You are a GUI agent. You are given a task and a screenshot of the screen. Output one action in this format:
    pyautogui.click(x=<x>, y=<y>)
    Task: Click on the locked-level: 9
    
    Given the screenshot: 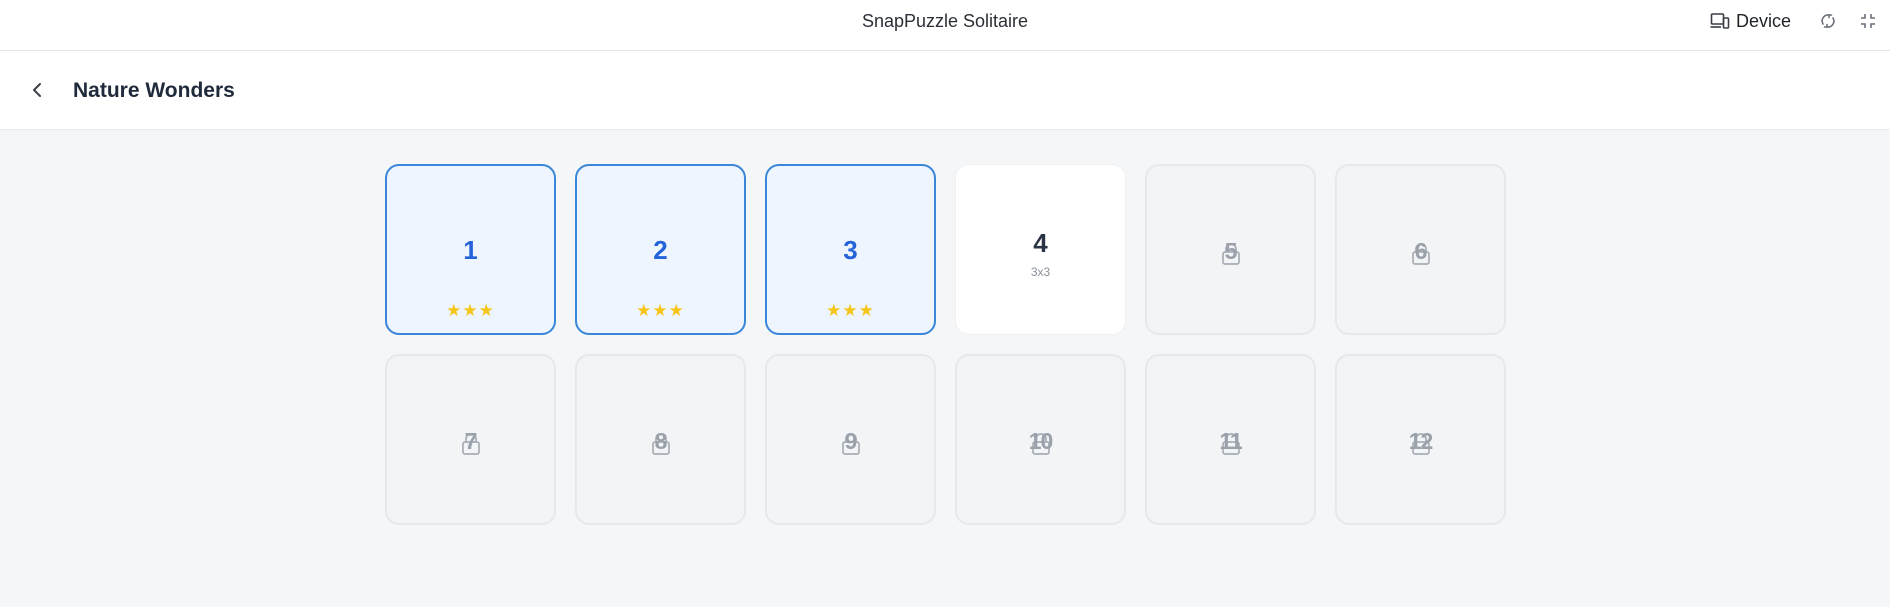 What is the action you would take?
    pyautogui.click(x=851, y=441)
    